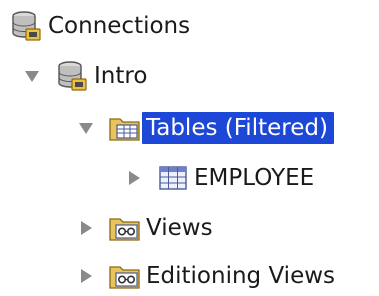 This screenshot has height=296, width=379. Describe the element at coordinates (238, 128) in the screenshot. I see `tree-node-label-selected: Tables (Filtered)` at that location.